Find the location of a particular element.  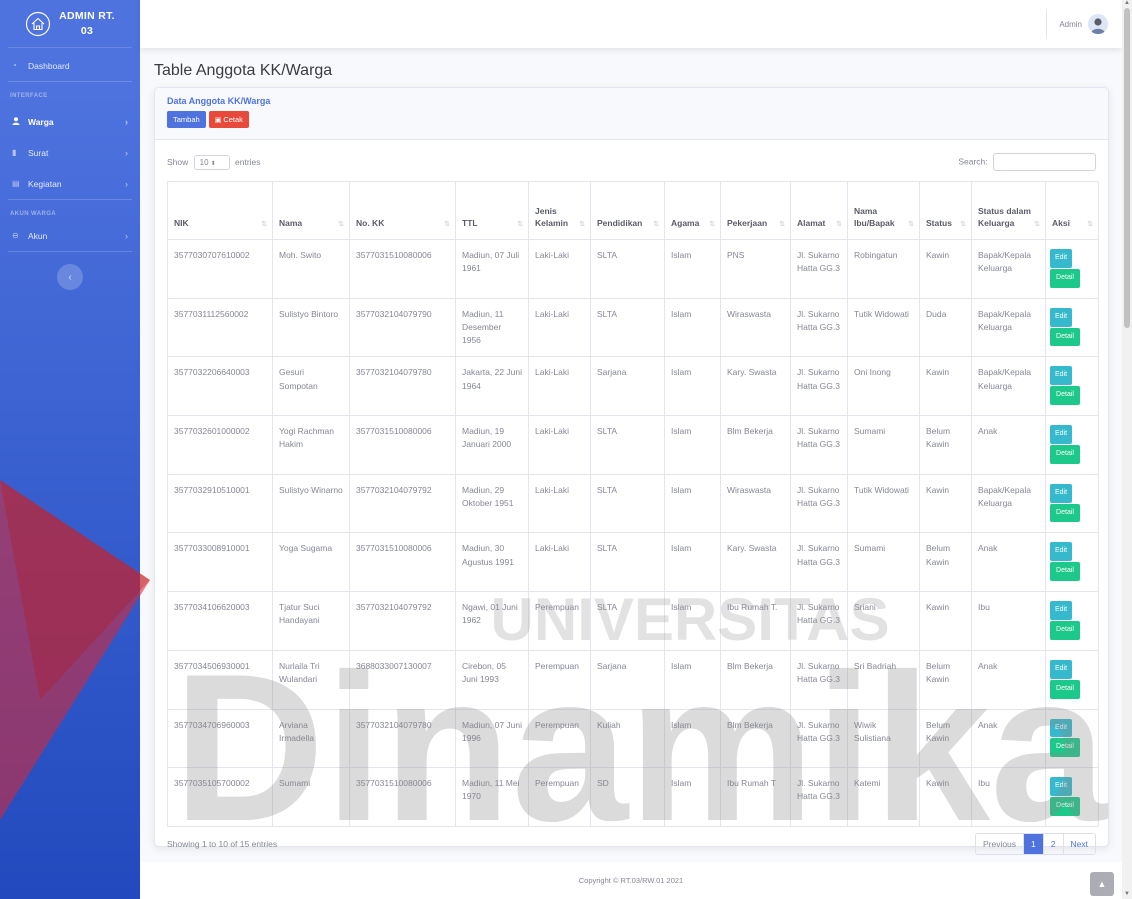

print-icon: ▣ is located at coordinates (218, 120).